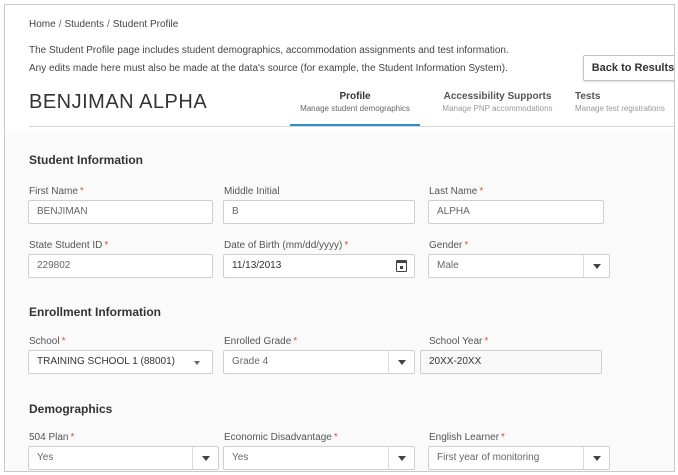  I want to click on enrollment-information-heading: Enrollment Information, so click(95, 312).